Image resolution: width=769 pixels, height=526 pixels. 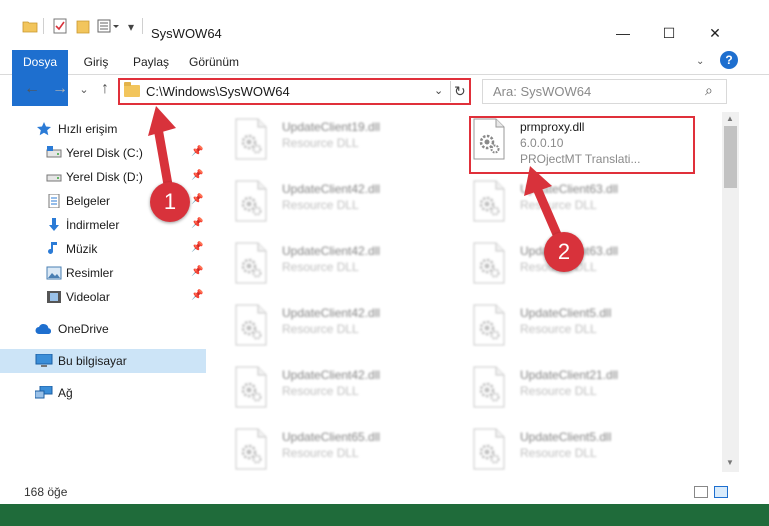 What do you see at coordinates (384, 76) in the screenshot?
I see `ribbon: Dosya Giriş Paylaş Görünüm ⌄ ?` at bounding box center [384, 76].